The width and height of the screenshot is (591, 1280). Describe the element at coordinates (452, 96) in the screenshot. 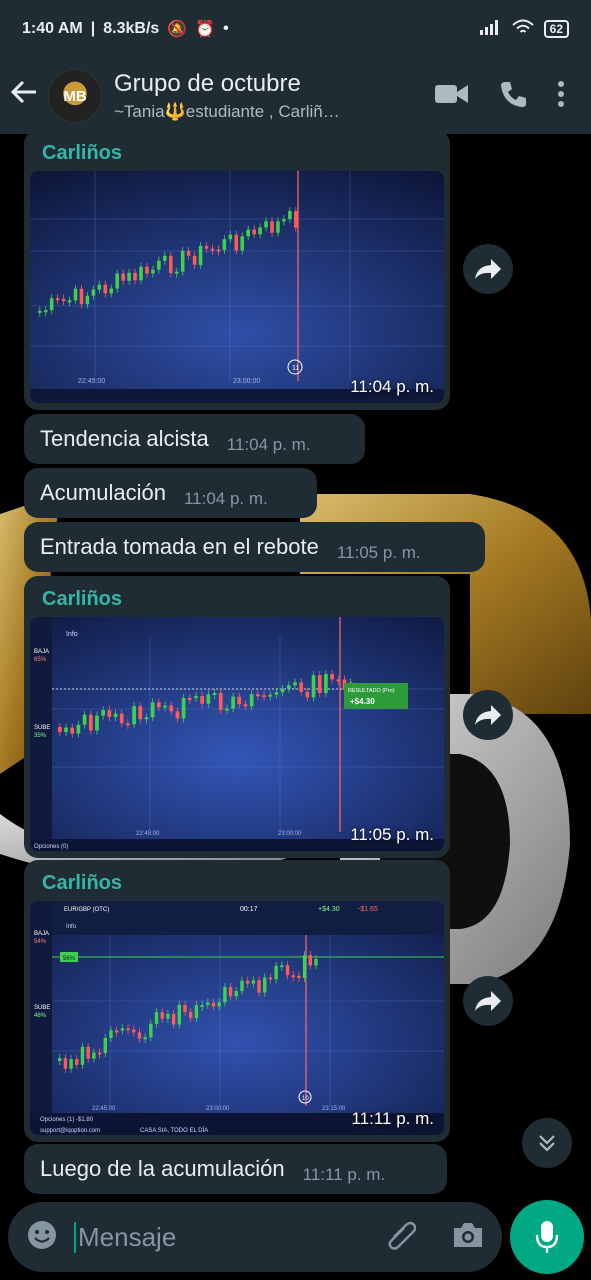

I see `video-call-button` at that location.